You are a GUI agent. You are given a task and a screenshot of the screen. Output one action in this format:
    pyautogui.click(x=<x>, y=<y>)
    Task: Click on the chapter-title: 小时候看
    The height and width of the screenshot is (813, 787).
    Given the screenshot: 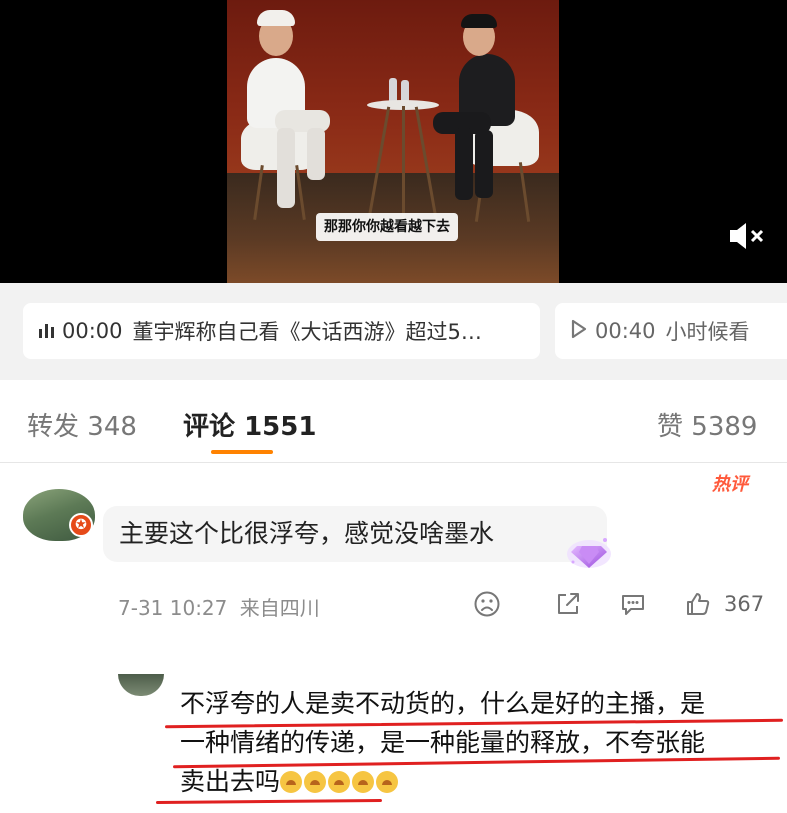 What is the action you would take?
    pyautogui.click(x=707, y=332)
    